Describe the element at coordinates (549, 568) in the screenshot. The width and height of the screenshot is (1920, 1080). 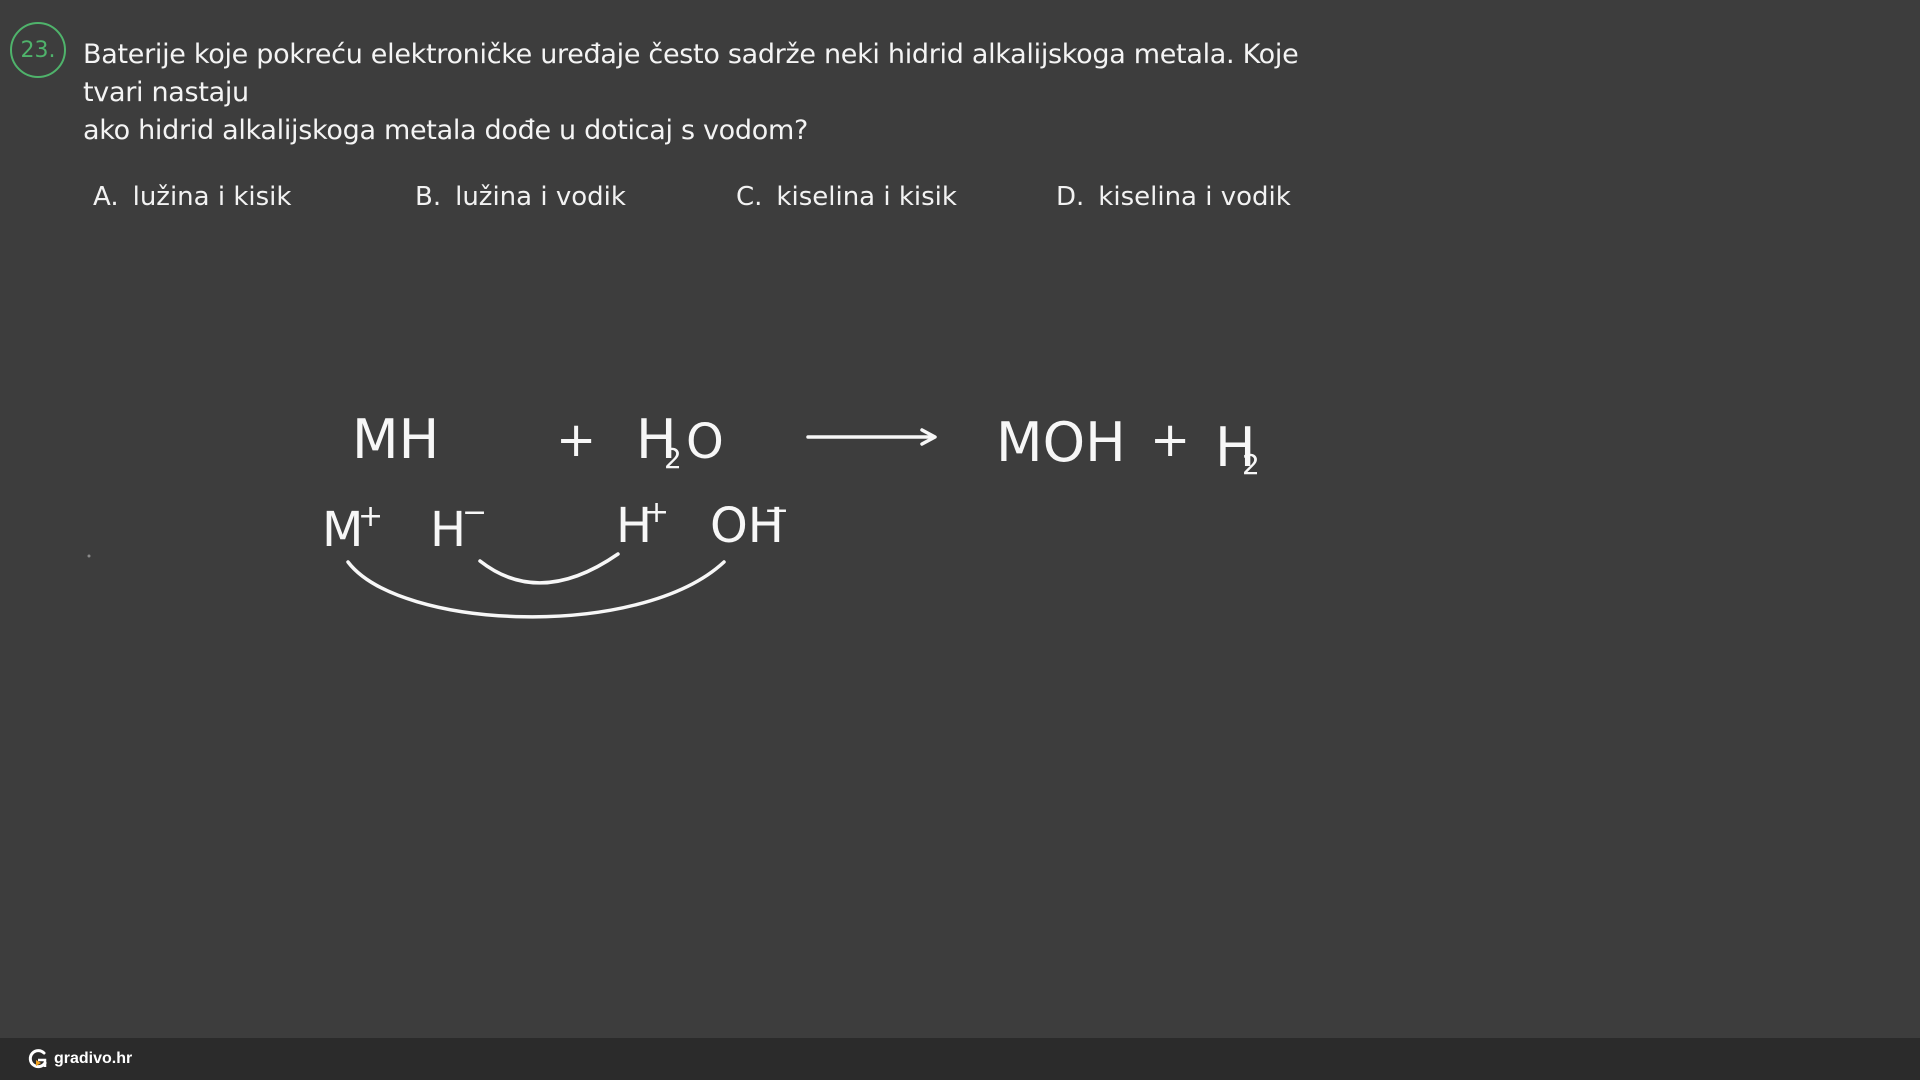
I see `bond-curve-inner` at that location.